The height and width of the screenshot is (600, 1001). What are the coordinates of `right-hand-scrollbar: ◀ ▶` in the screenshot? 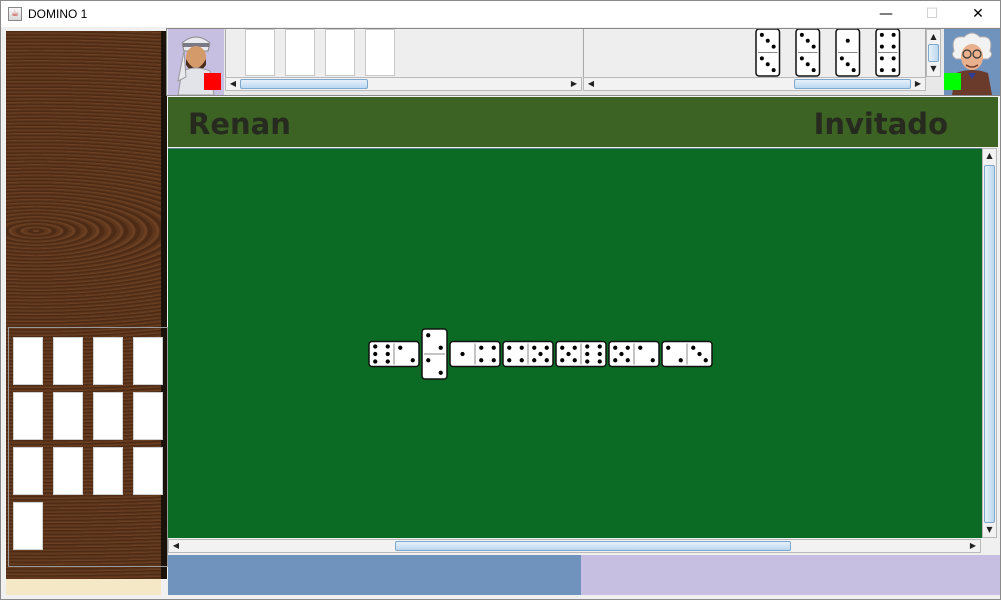 It's located at (754, 84).